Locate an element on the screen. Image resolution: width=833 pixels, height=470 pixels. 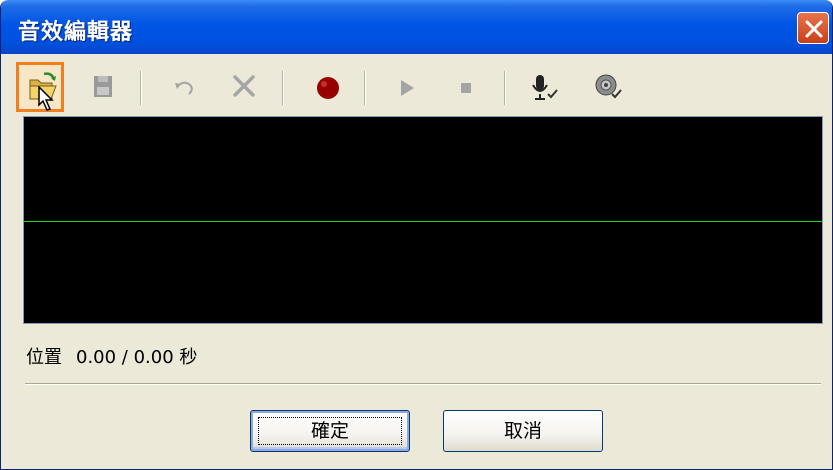
focus-rectangle is located at coordinates (330, 431).